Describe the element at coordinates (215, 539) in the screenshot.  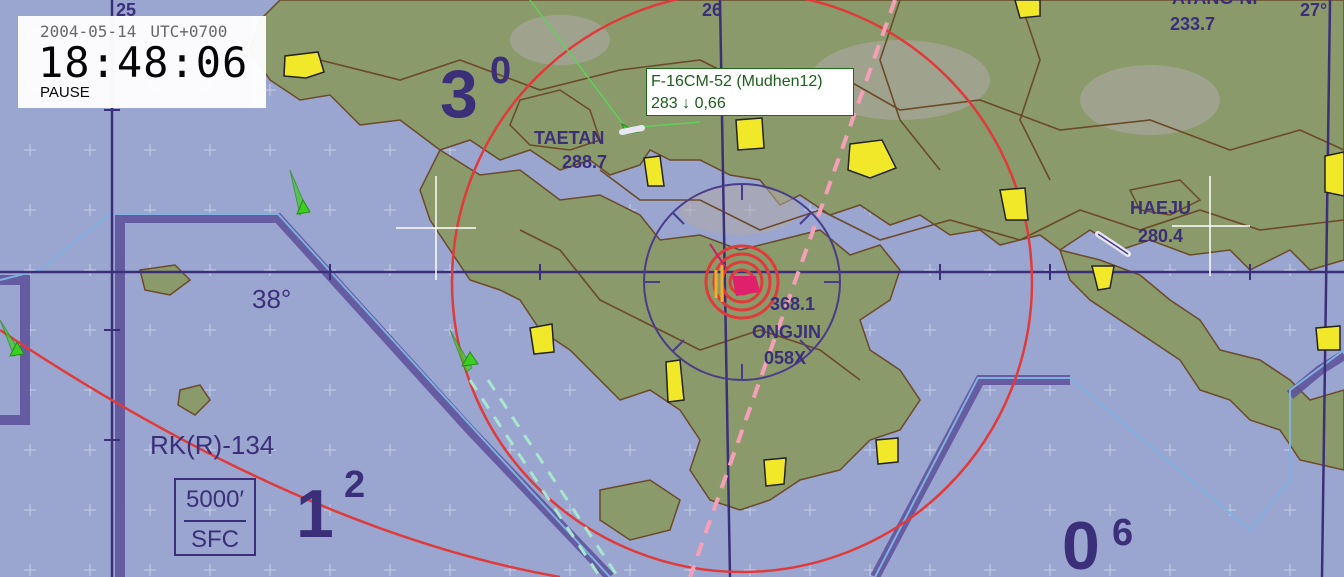
I see `altitude-bottom: SFC` at that location.